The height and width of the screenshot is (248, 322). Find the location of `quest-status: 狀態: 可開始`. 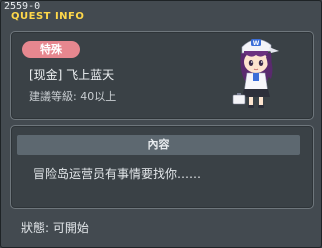

quest-status: 狀態: 可開始 is located at coordinates (55, 228).